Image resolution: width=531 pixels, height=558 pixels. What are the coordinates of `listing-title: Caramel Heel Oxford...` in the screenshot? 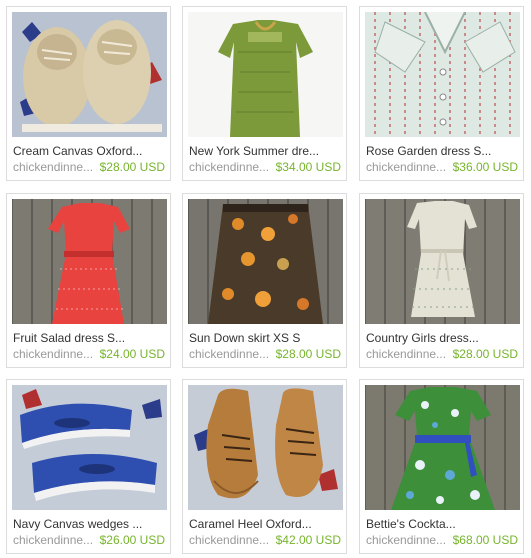 It's located at (267, 524).